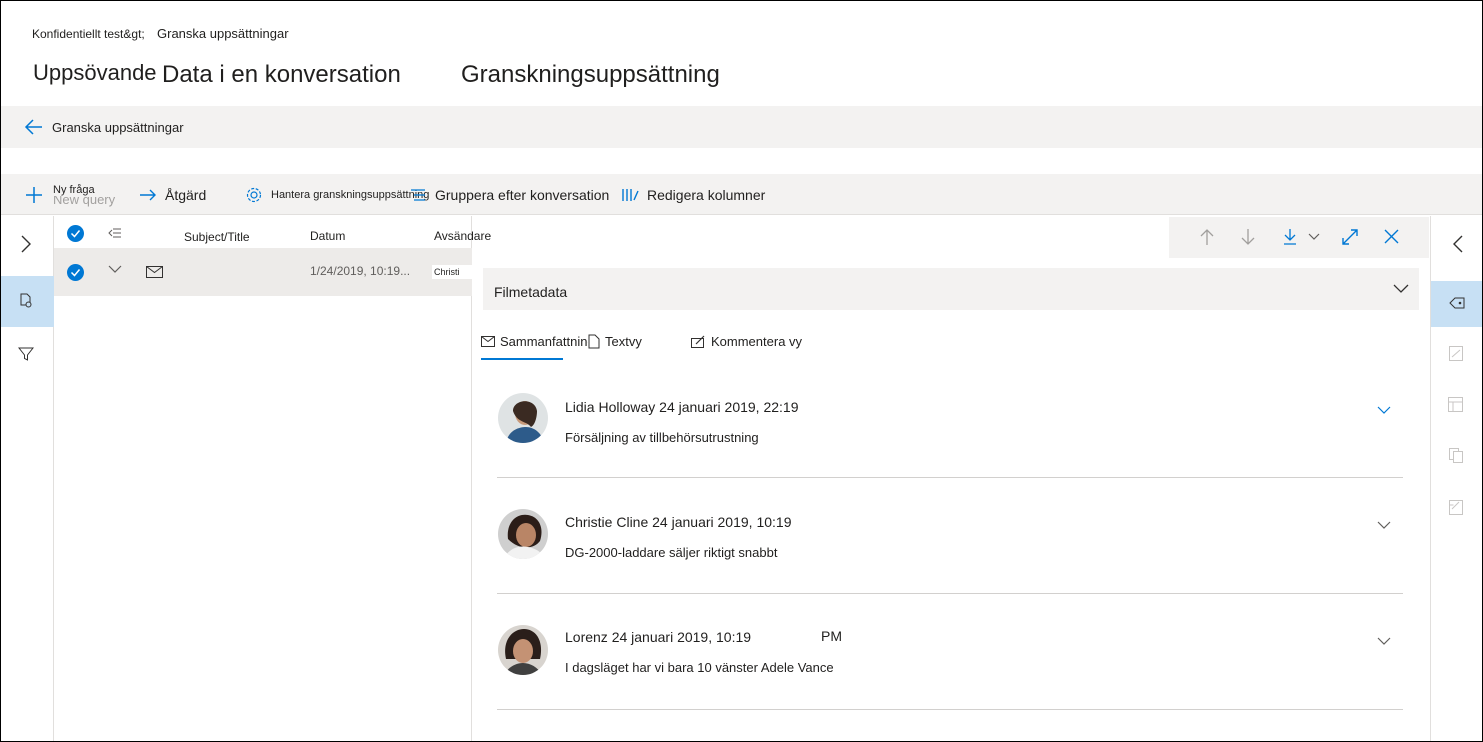 This screenshot has width=1483, height=742. What do you see at coordinates (531, 292) in the screenshot?
I see `file-metadata-label: Filmetadata` at bounding box center [531, 292].